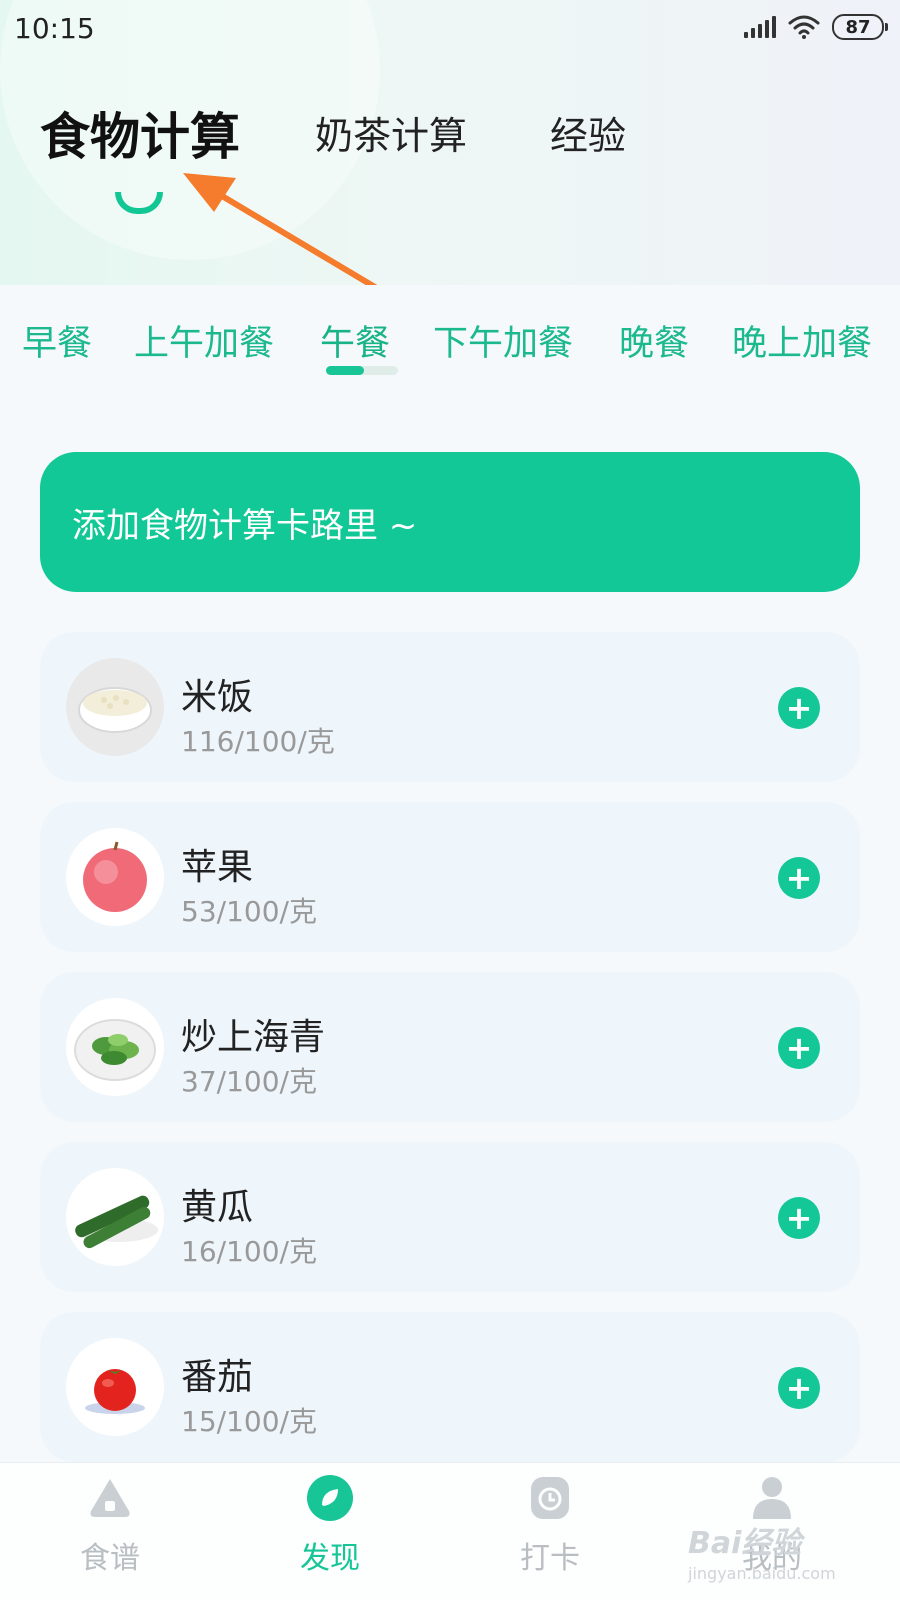 This screenshot has height=1600, width=900. Describe the element at coordinates (804, 27) in the screenshot. I see `wifi-icon` at that location.